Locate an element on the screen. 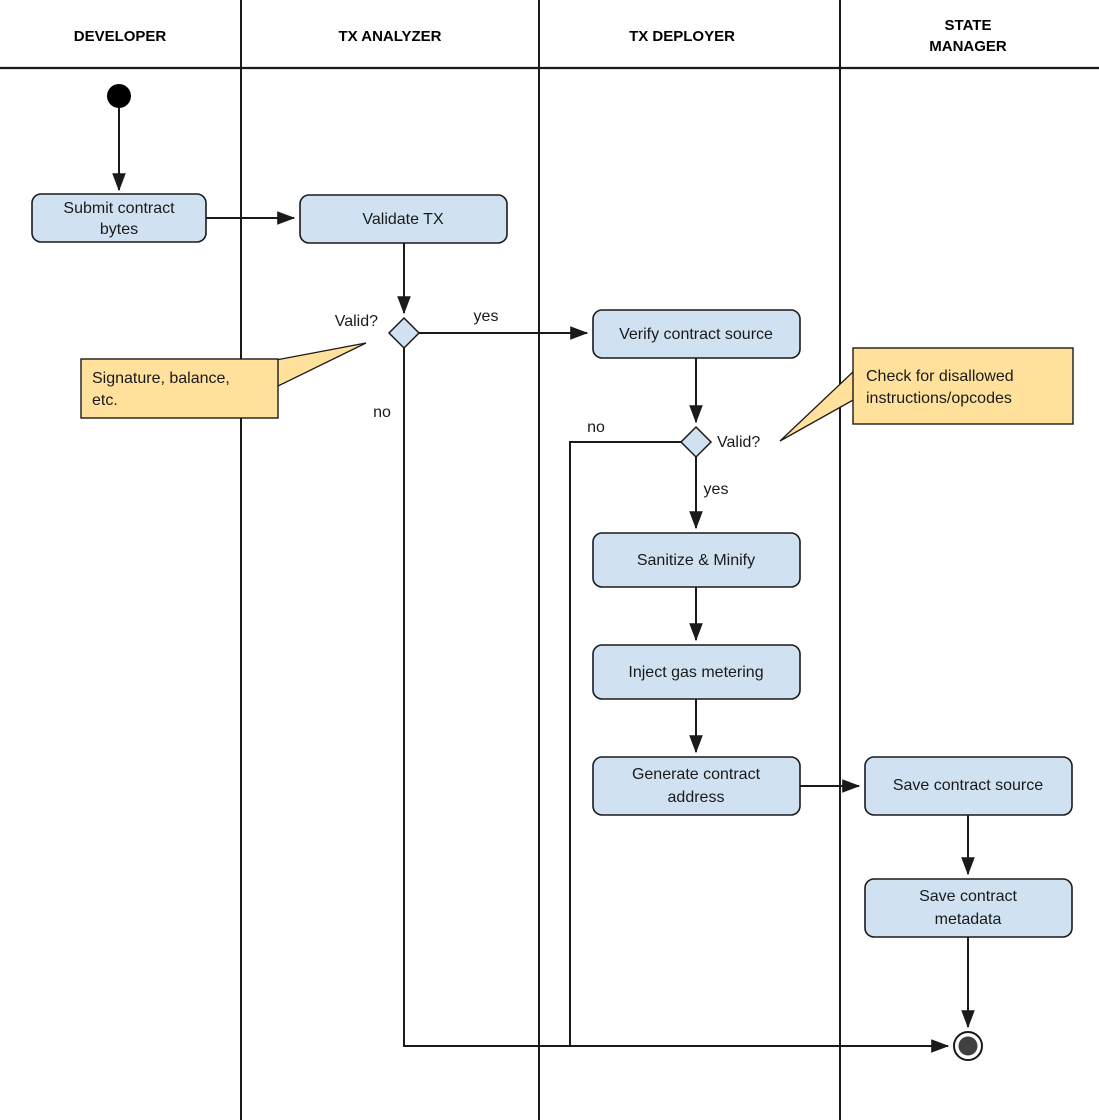 The height and width of the screenshot is (1120, 1099). lane-header-tx-analyzer: TX ANALYZER is located at coordinates (389, 36).